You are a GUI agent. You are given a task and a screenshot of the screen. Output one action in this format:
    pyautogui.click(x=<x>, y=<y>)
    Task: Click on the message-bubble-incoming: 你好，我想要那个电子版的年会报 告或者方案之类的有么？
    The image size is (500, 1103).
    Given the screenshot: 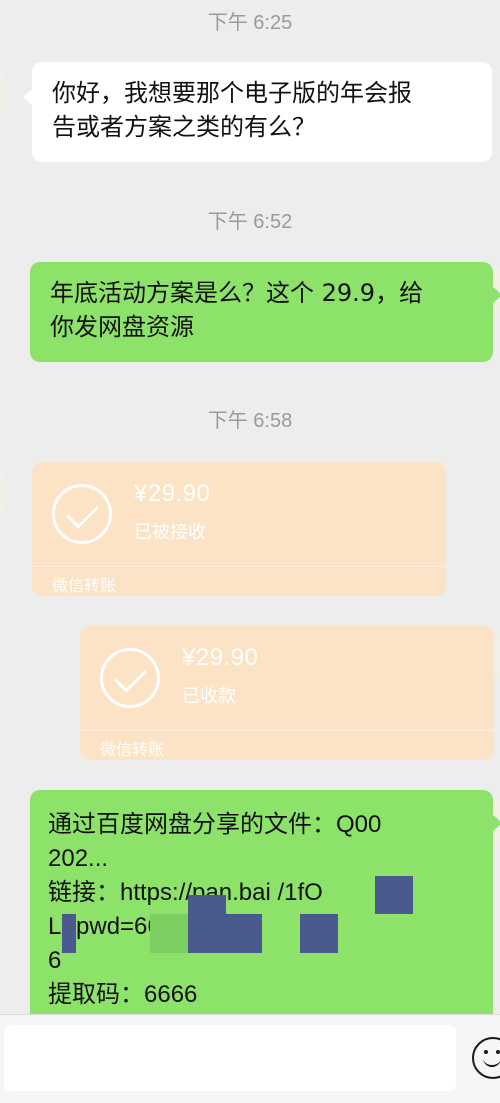 What is the action you would take?
    pyautogui.click(x=257, y=112)
    